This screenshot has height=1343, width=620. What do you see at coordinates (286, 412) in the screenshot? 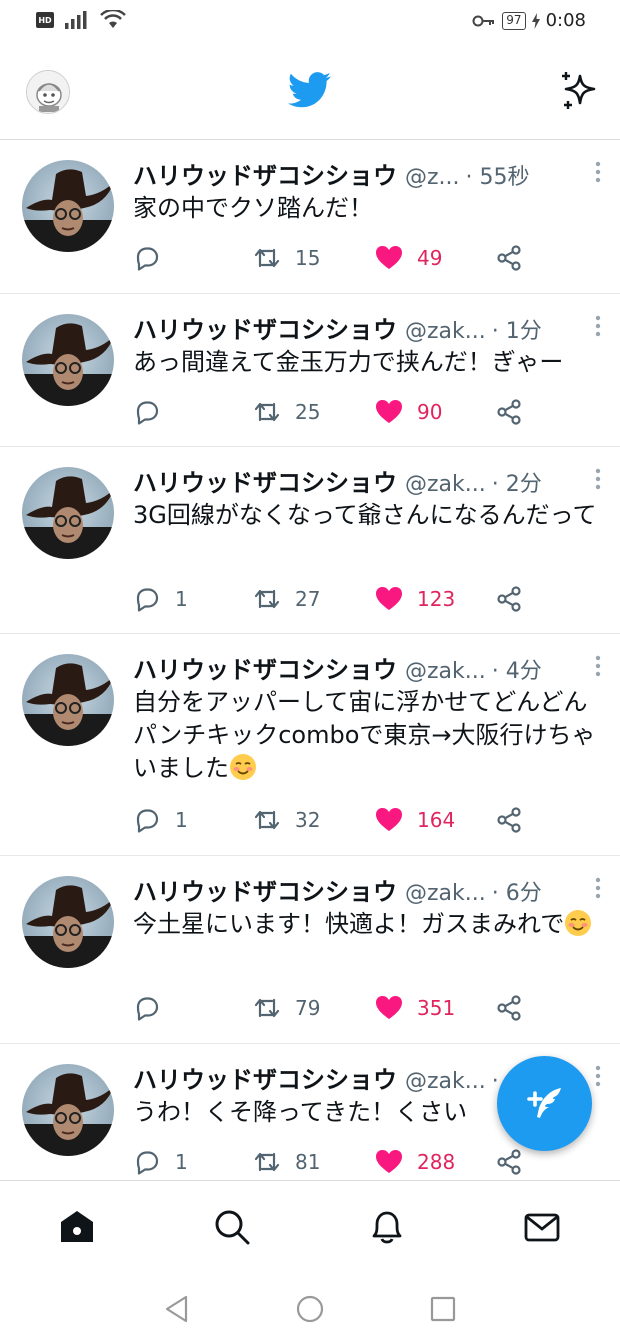
I see `retweet-button: 25` at bounding box center [286, 412].